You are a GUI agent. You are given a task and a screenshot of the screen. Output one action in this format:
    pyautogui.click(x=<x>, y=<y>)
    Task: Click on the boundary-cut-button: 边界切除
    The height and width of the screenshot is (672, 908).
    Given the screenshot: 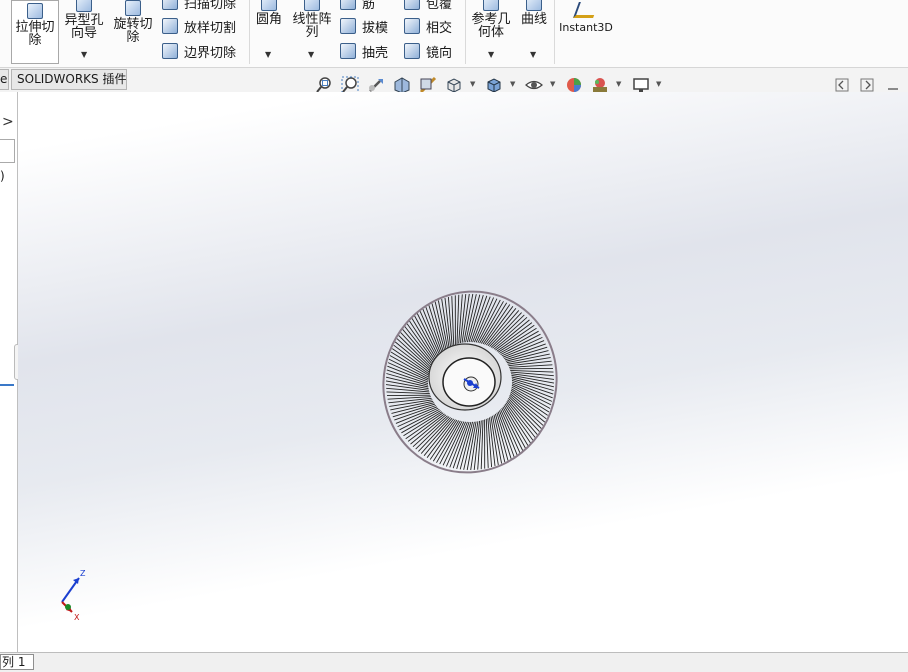 What is the action you would take?
    pyautogui.click(x=199, y=51)
    